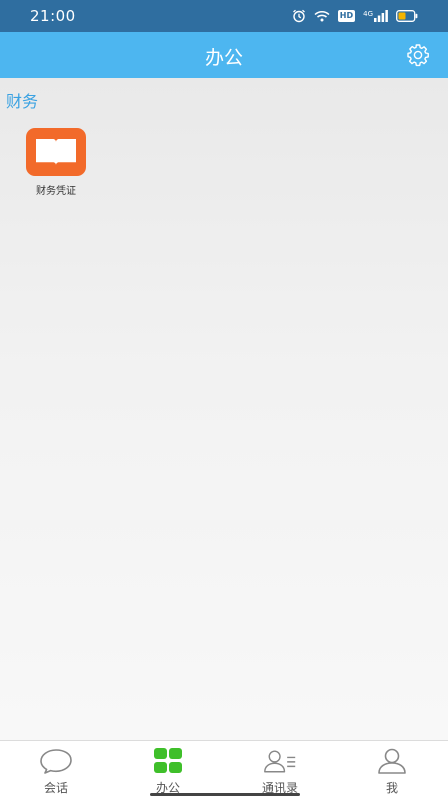 This screenshot has height=798, width=448. I want to click on signal-4g-icon: 4G, so click(375, 16).